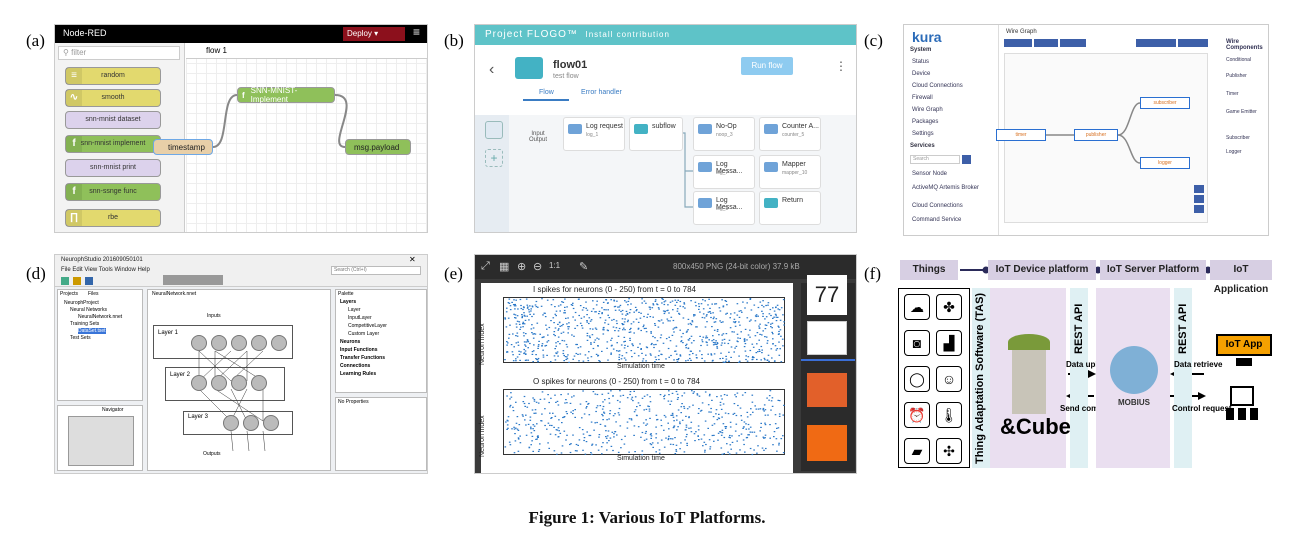 The height and width of the screenshot is (534, 1294). What do you see at coordinates (827, 338) in the screenshot?
I see `thumbnail-plot` at bounding box center [827, 338].